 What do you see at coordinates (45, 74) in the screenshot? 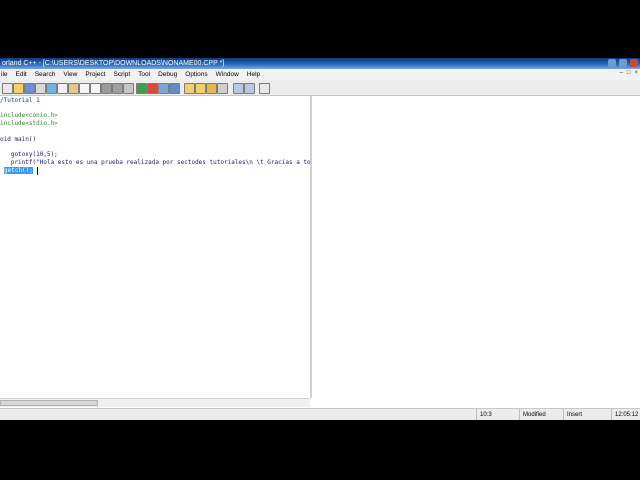
I see `menu-search: Search` at bounding box center [45, 74].